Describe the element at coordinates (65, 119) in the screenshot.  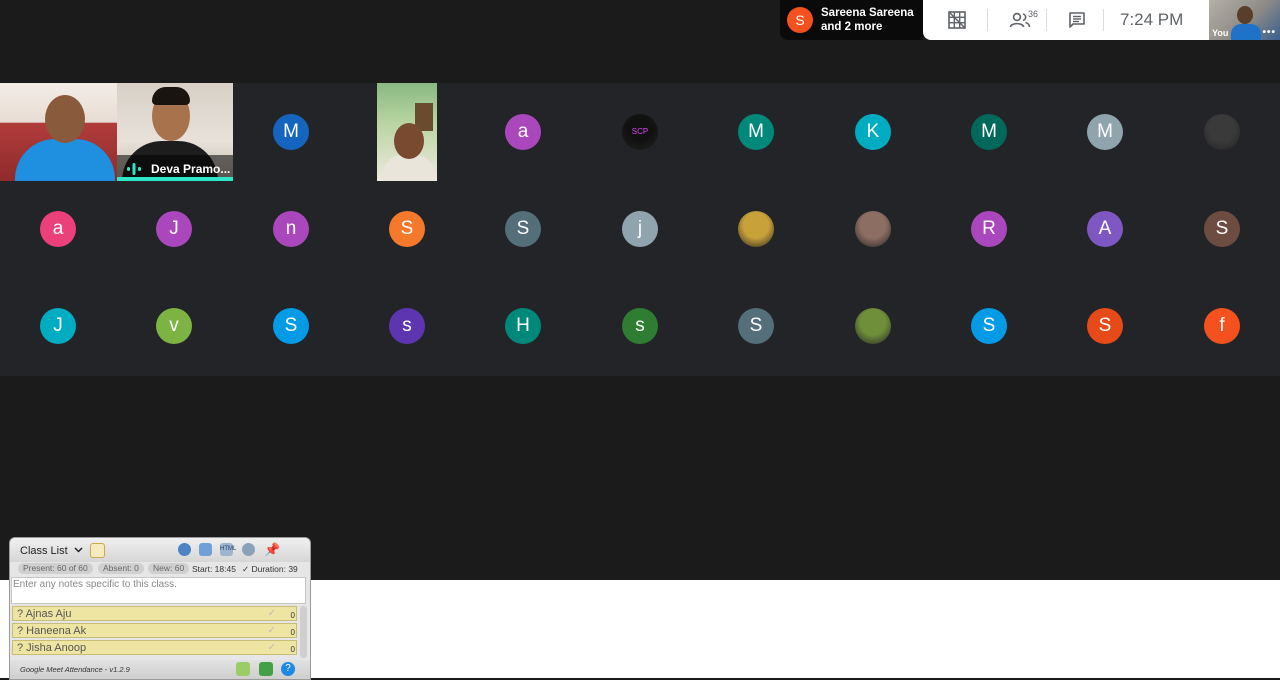
I see `host-person-head` at that location.